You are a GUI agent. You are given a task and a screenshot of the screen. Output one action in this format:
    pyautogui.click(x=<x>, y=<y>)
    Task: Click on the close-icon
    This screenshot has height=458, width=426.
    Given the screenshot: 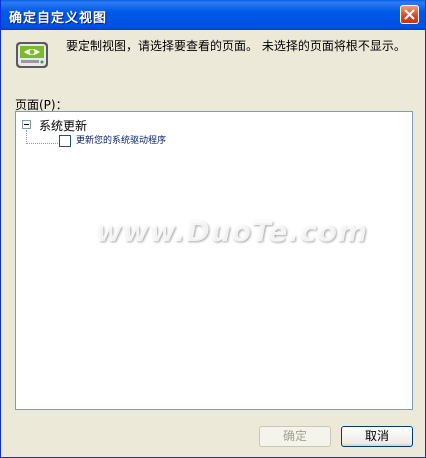 What is the action you would take?
    pyautogui.click(x=409, y=14)
    